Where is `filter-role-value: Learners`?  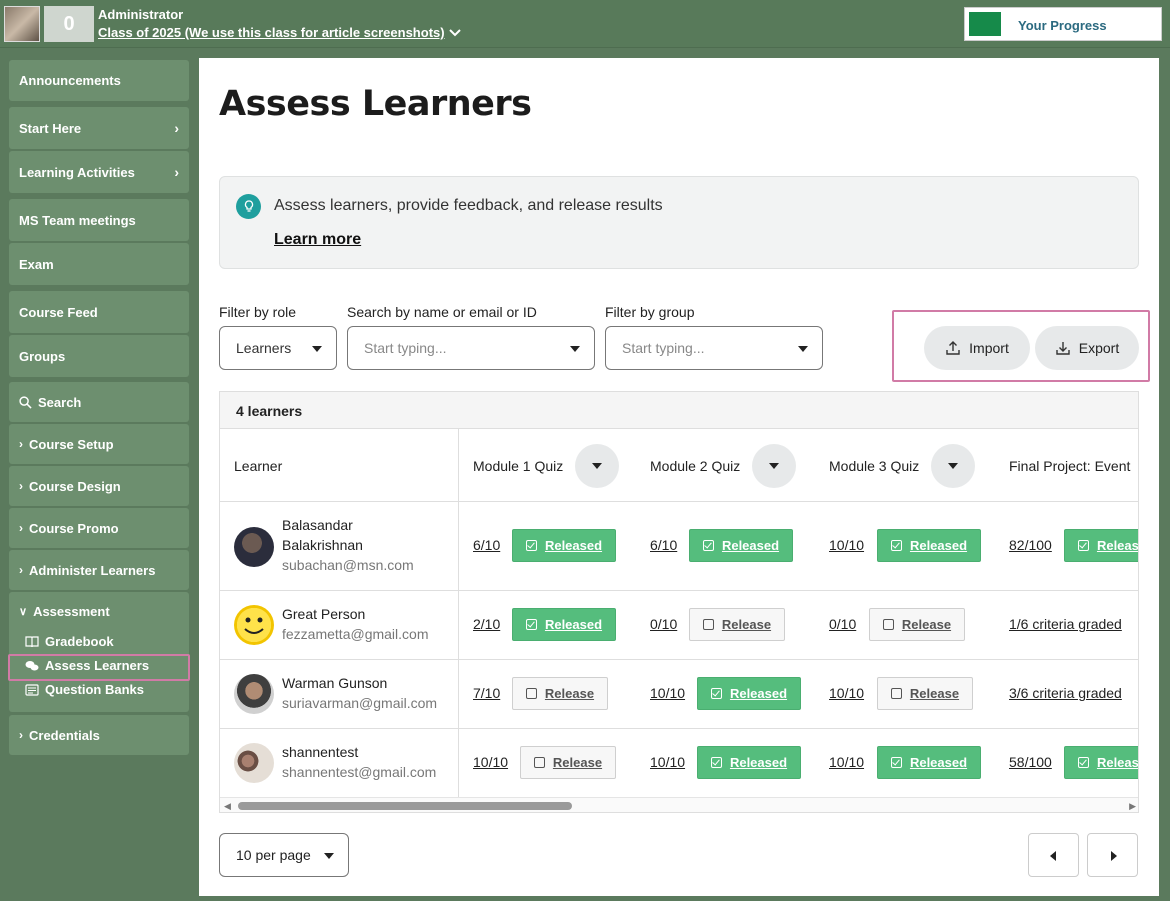 filter-role-value: Learners is located at coordinates (264, 348).